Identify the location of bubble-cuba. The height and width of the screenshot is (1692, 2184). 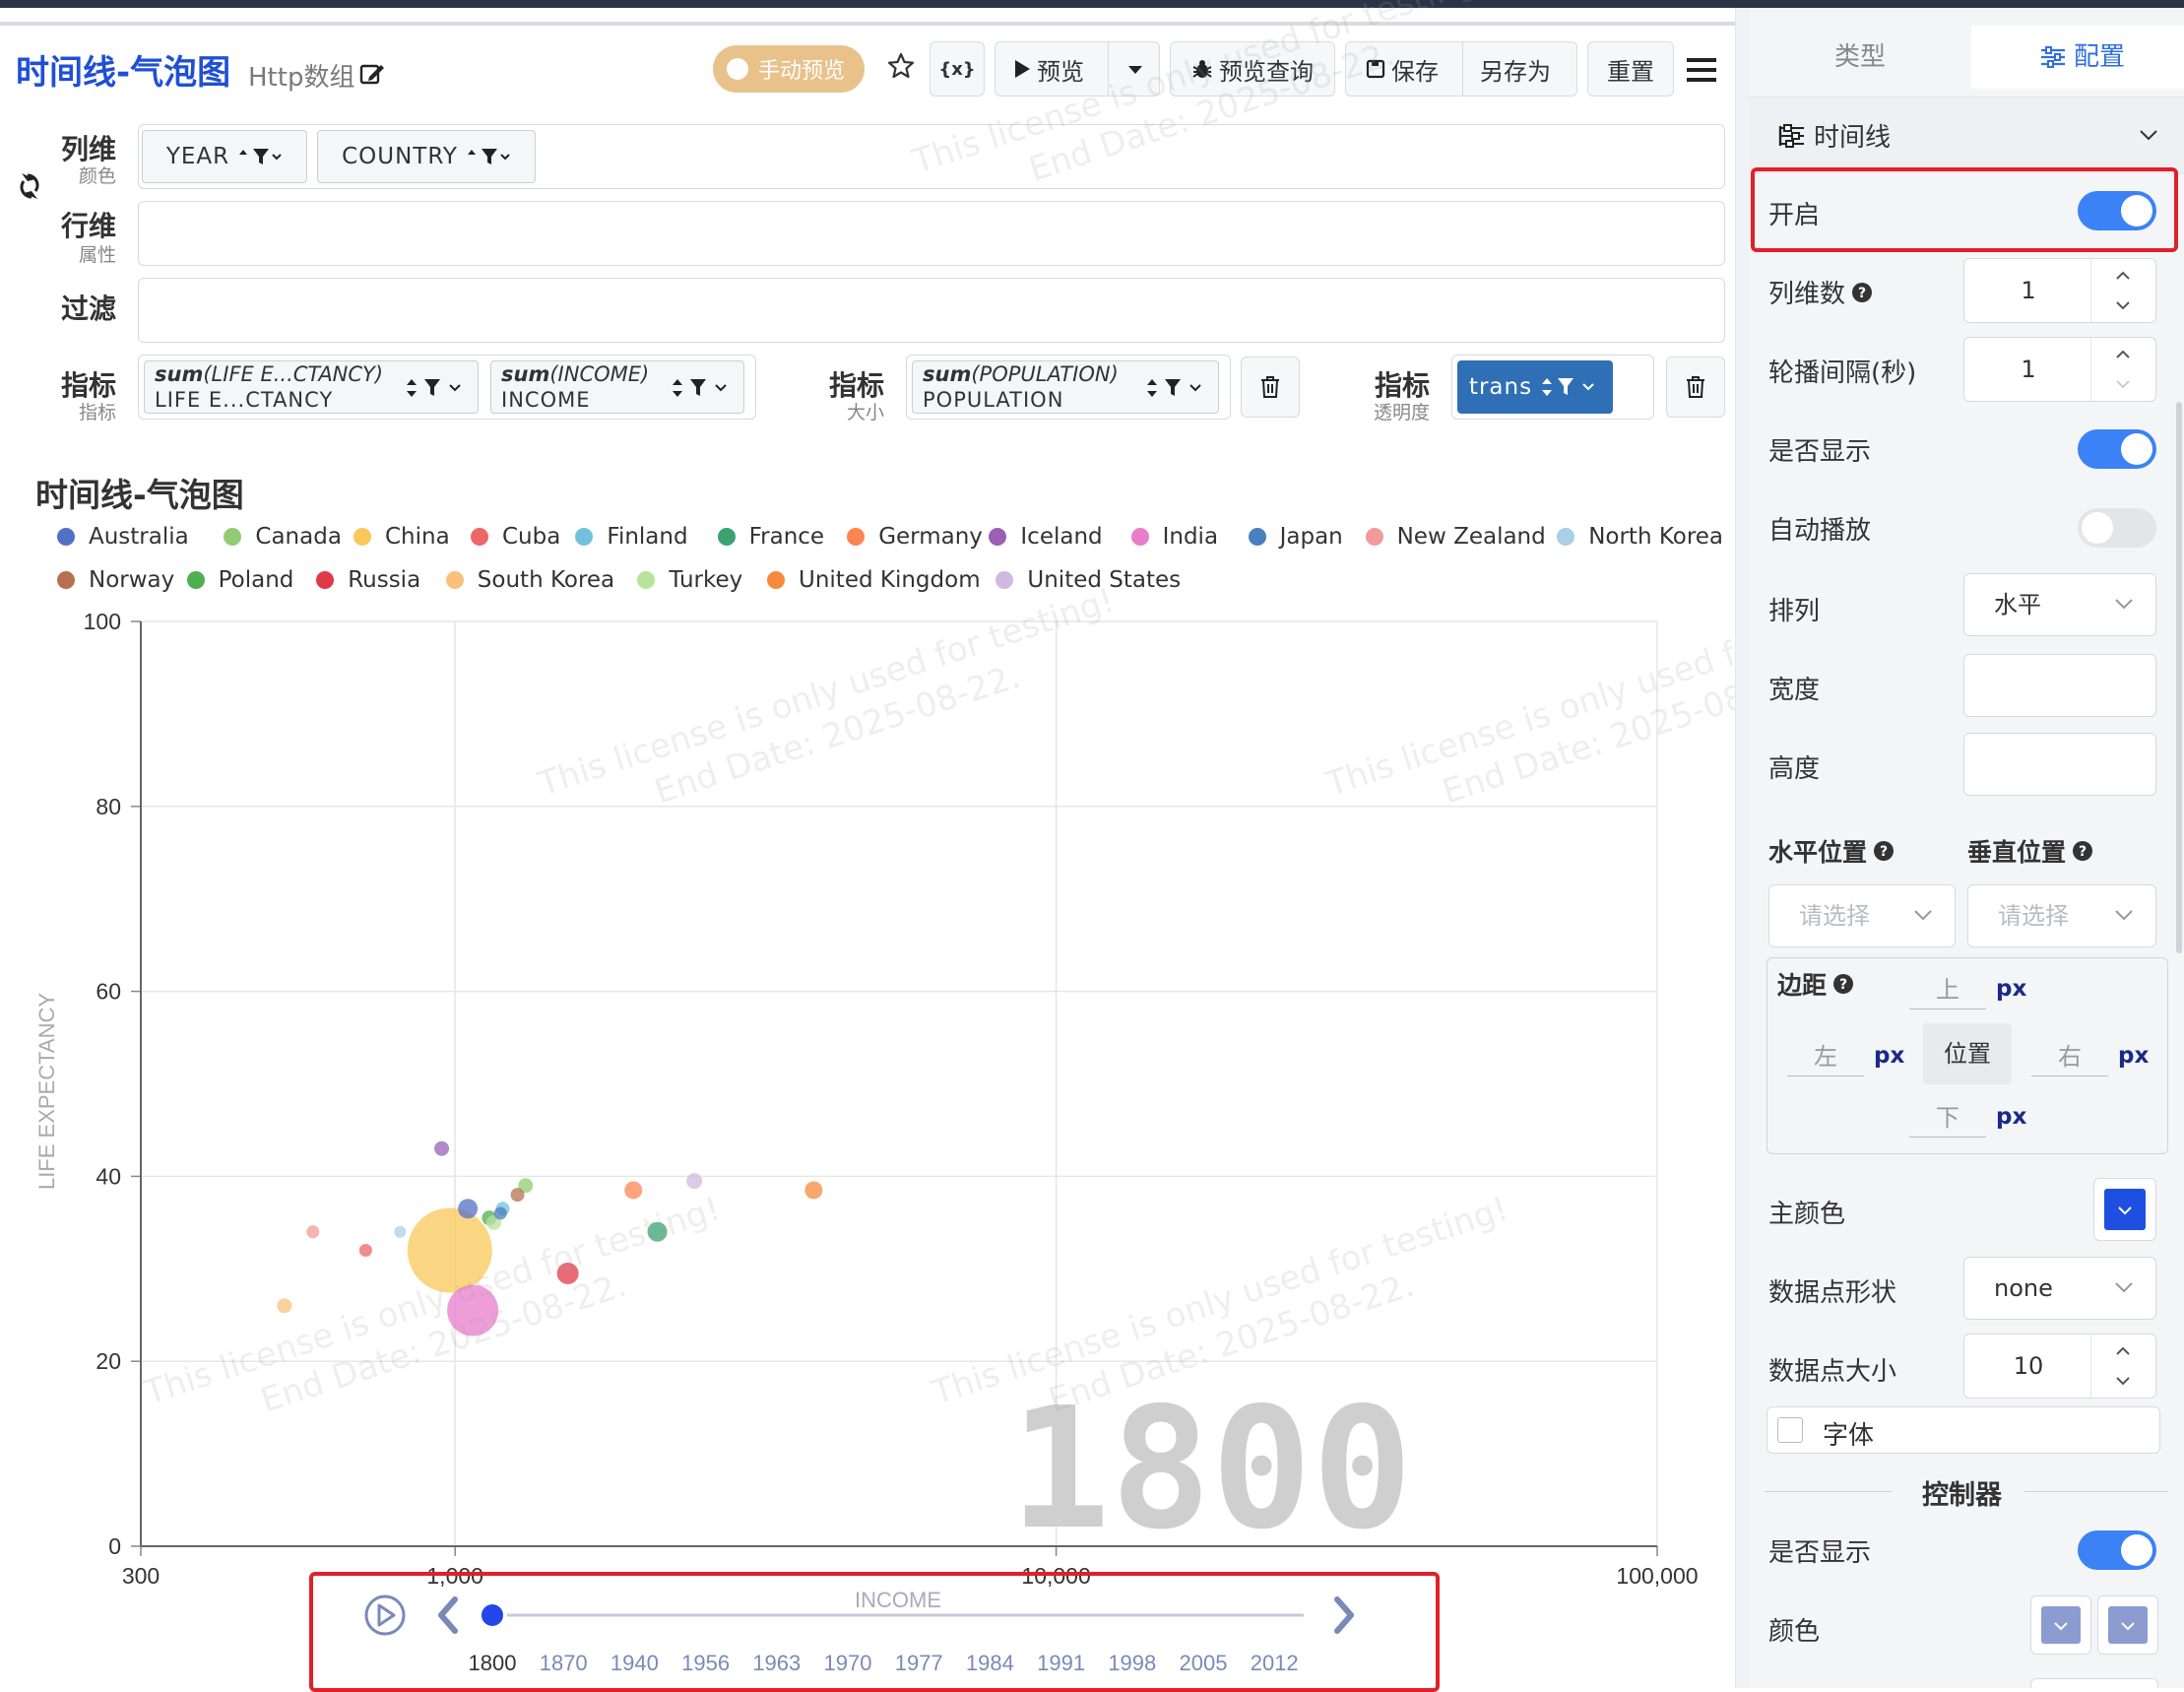
(365, 1251).